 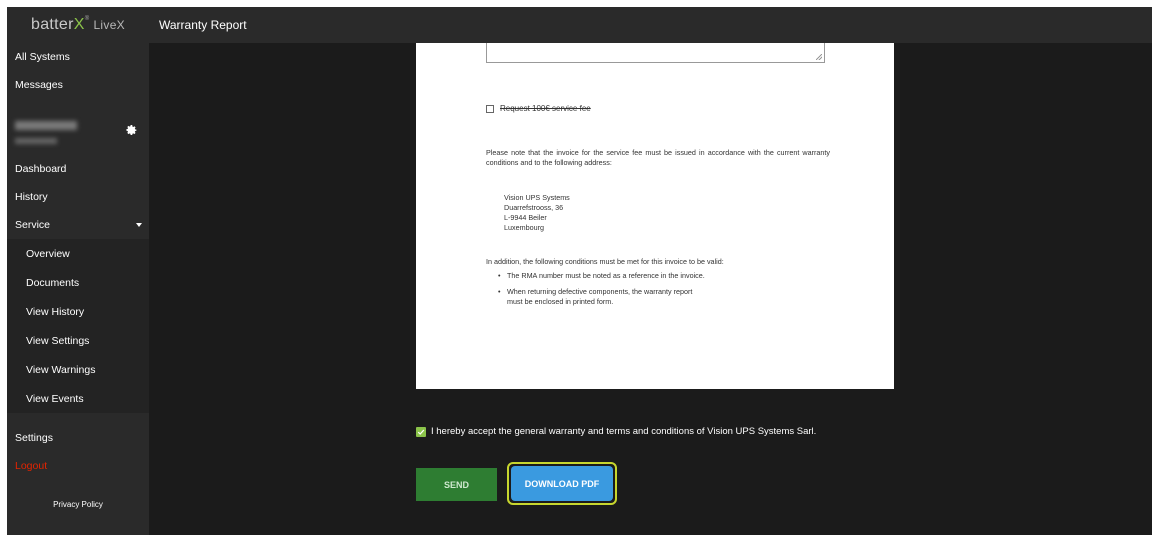 What do you see at coordinates (33, 225) in the screenshot?
I see `sidebar-item-service-label: Service` at bounding box center [33, 225].